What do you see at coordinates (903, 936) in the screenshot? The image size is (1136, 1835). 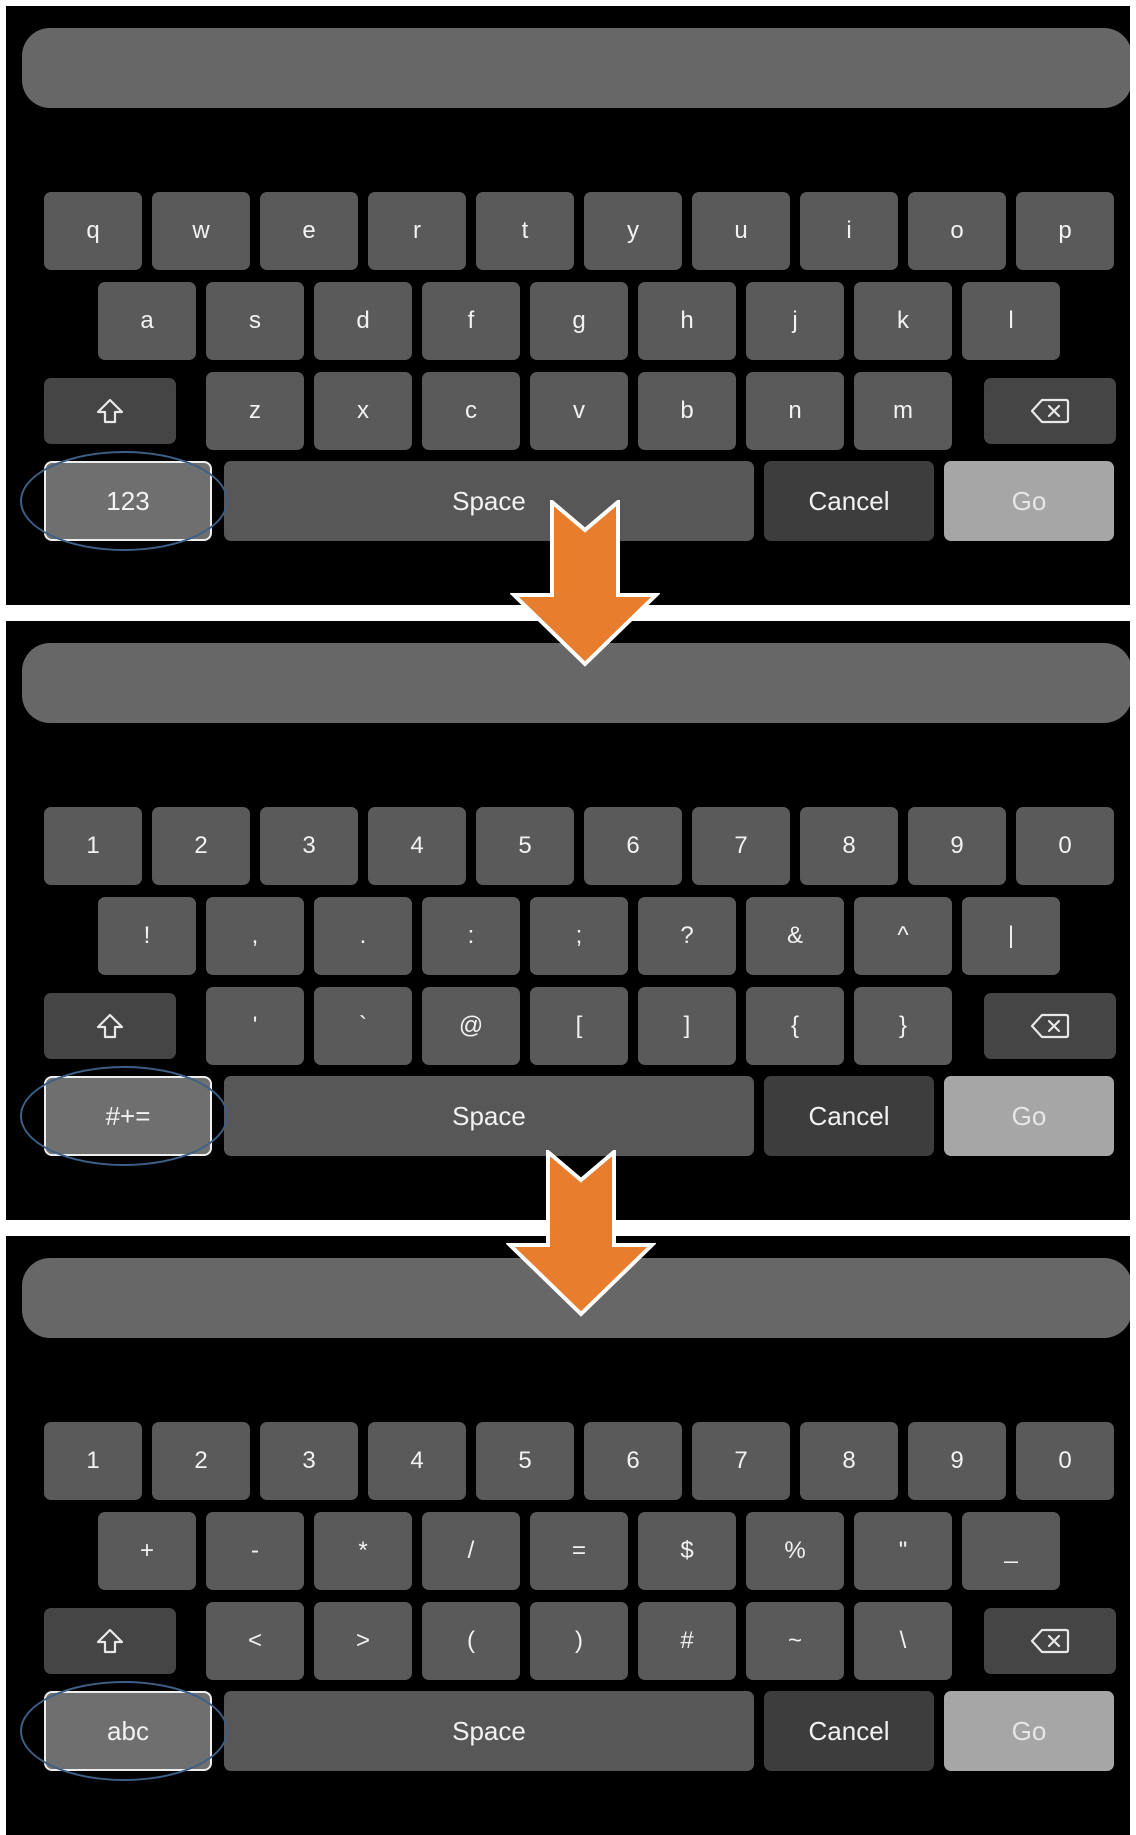 I see `key: ^` at bounding box center [903, 936].